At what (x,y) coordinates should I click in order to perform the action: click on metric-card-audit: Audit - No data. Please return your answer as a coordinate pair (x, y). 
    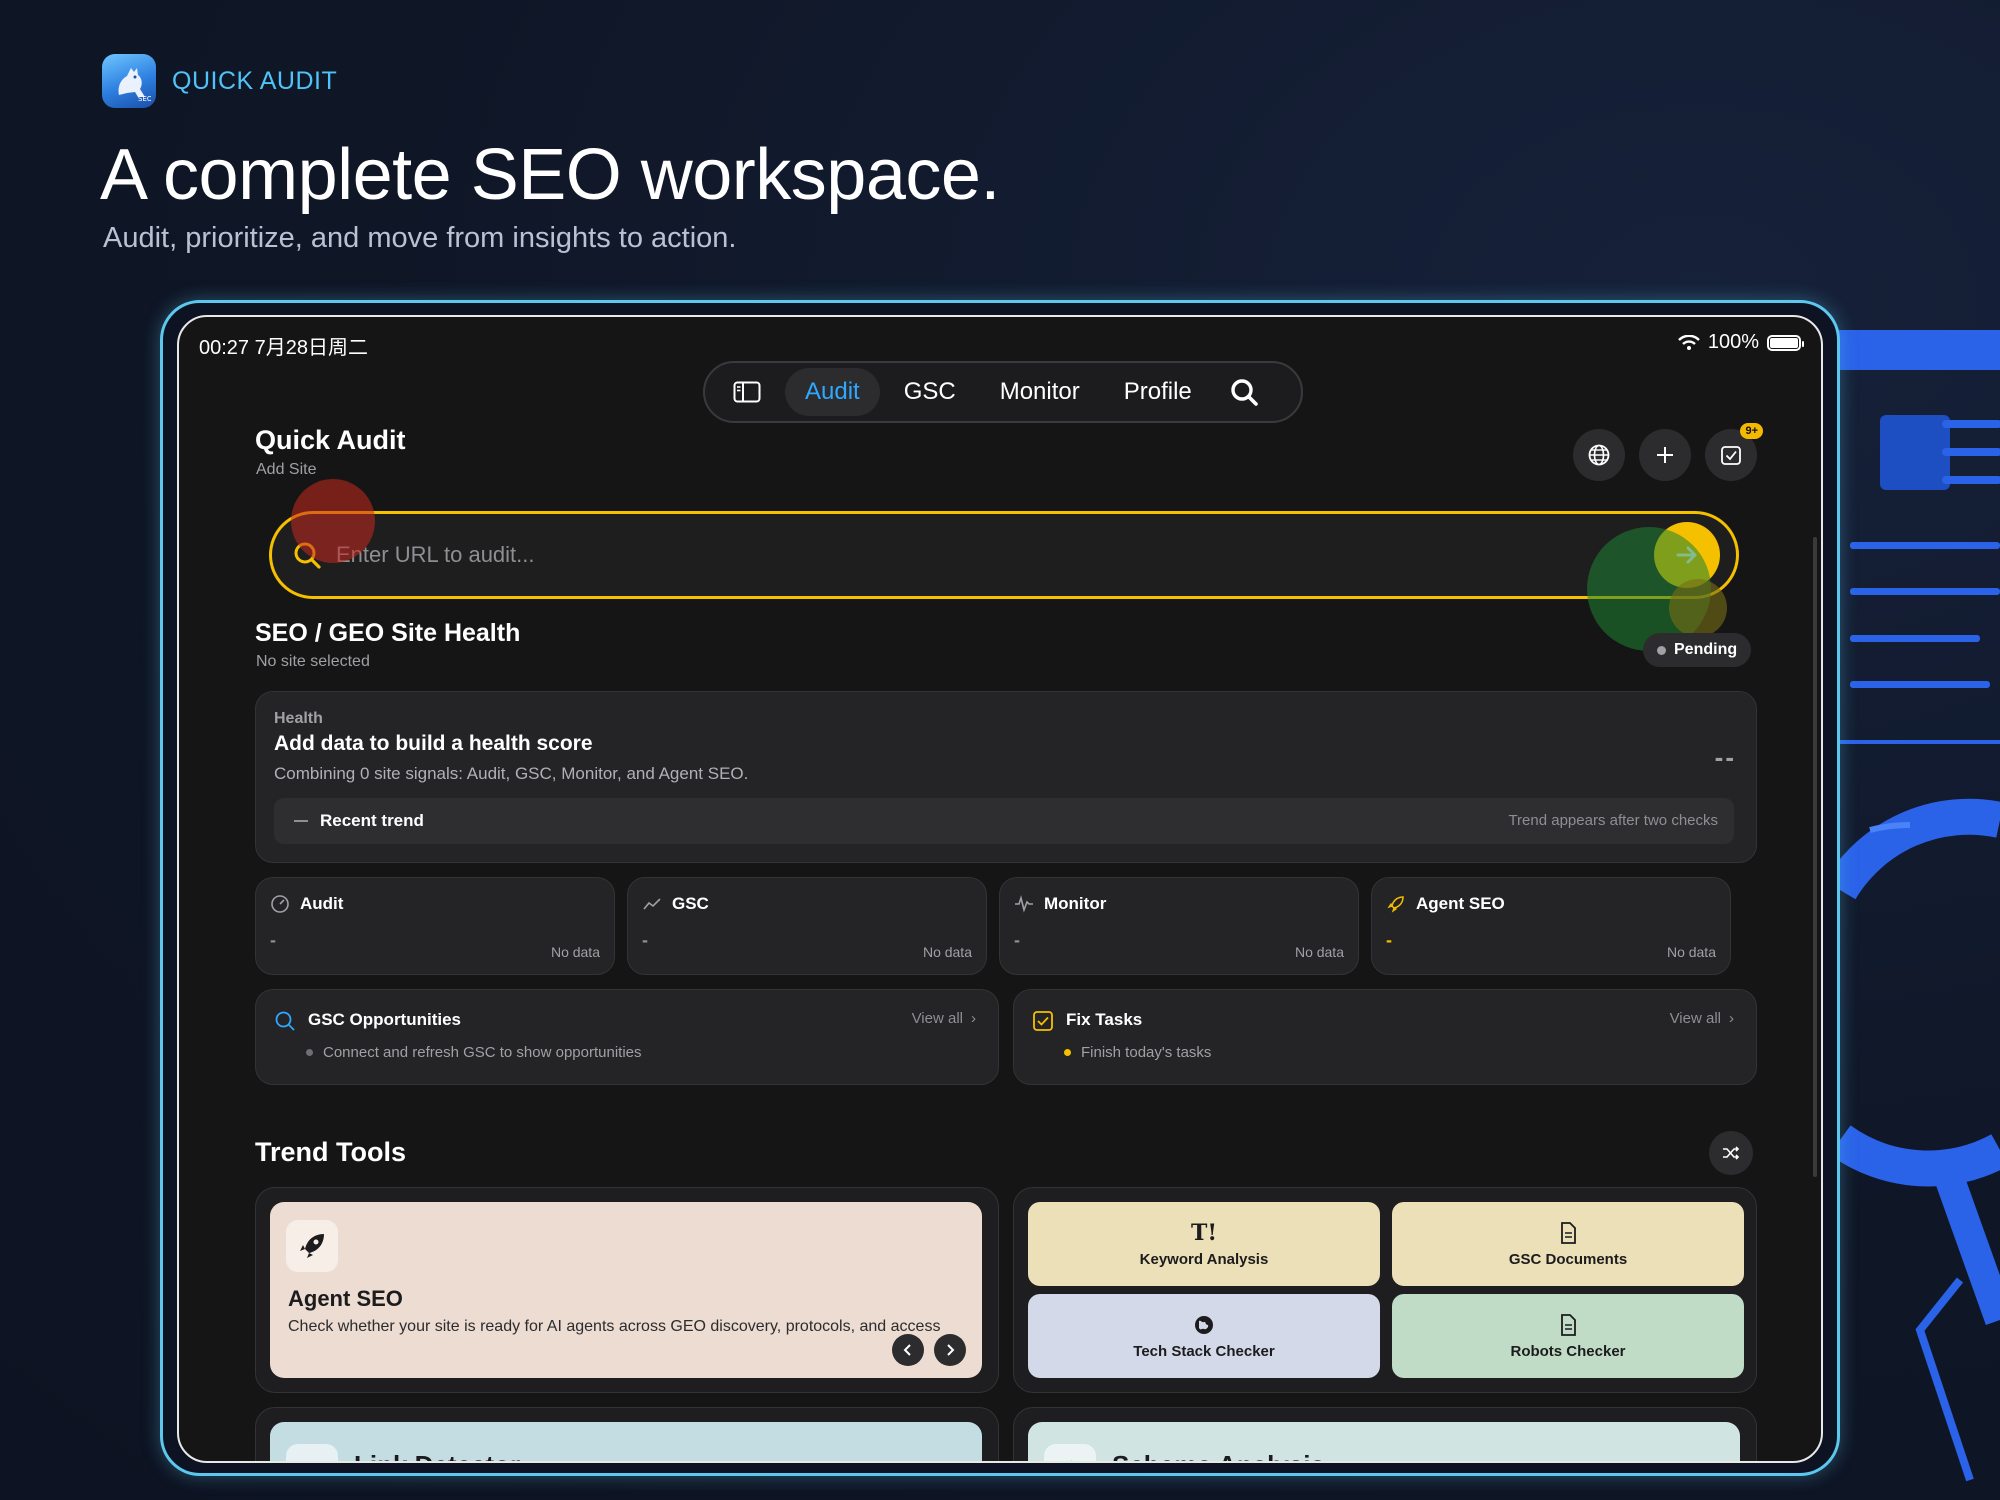
    Looking at the image, I should click on (435, 926).